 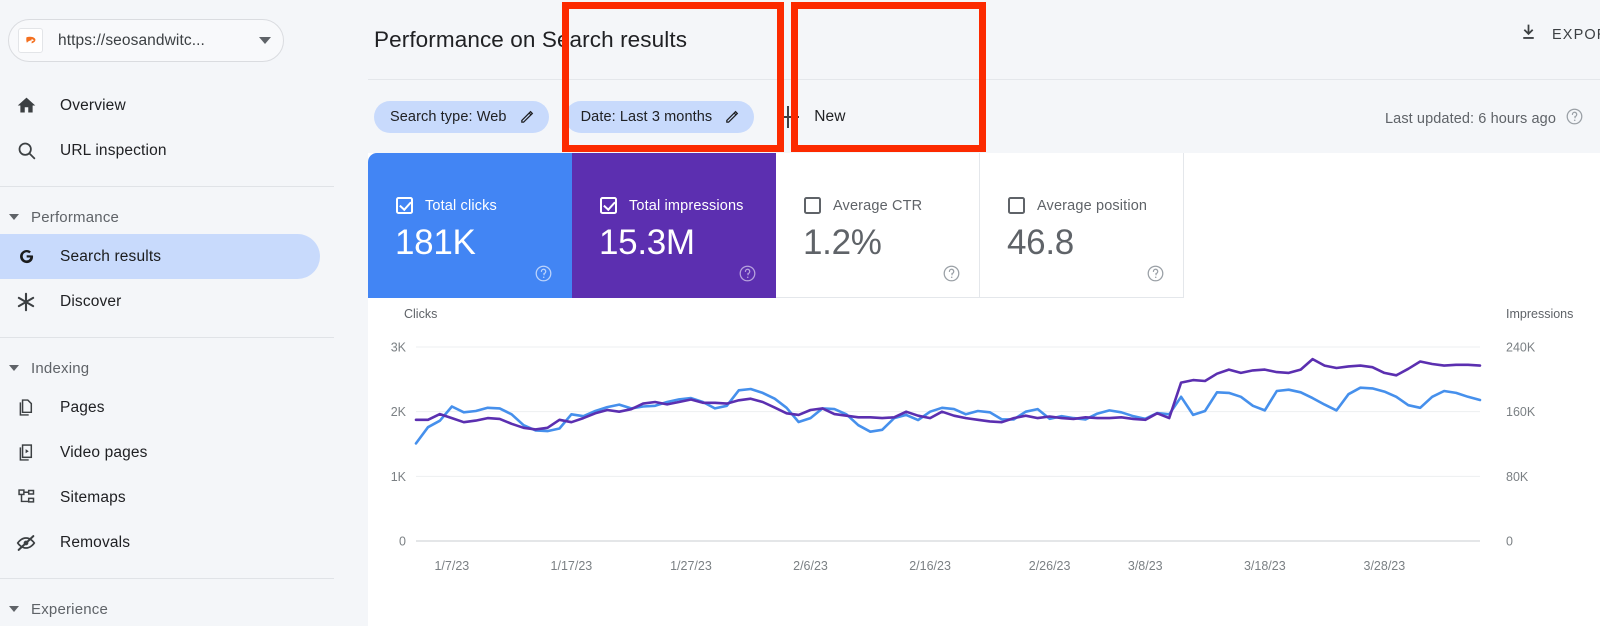 I want to click on filter-chip-search-type: Search type: Web, so click(x=461, y=116).